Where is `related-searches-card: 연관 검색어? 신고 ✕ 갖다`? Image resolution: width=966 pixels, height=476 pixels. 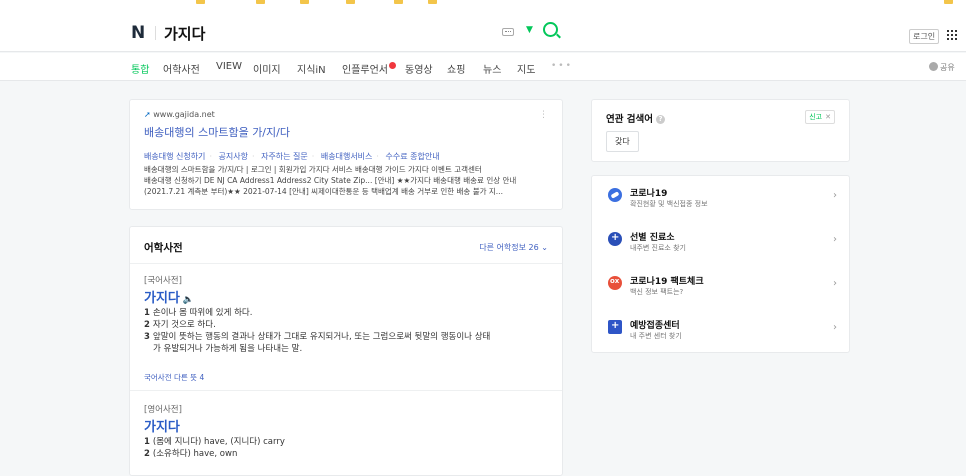
related-searches-card: 연관 검색어? 신고 ✕ 갖다 is located at coordinates (720, 130).